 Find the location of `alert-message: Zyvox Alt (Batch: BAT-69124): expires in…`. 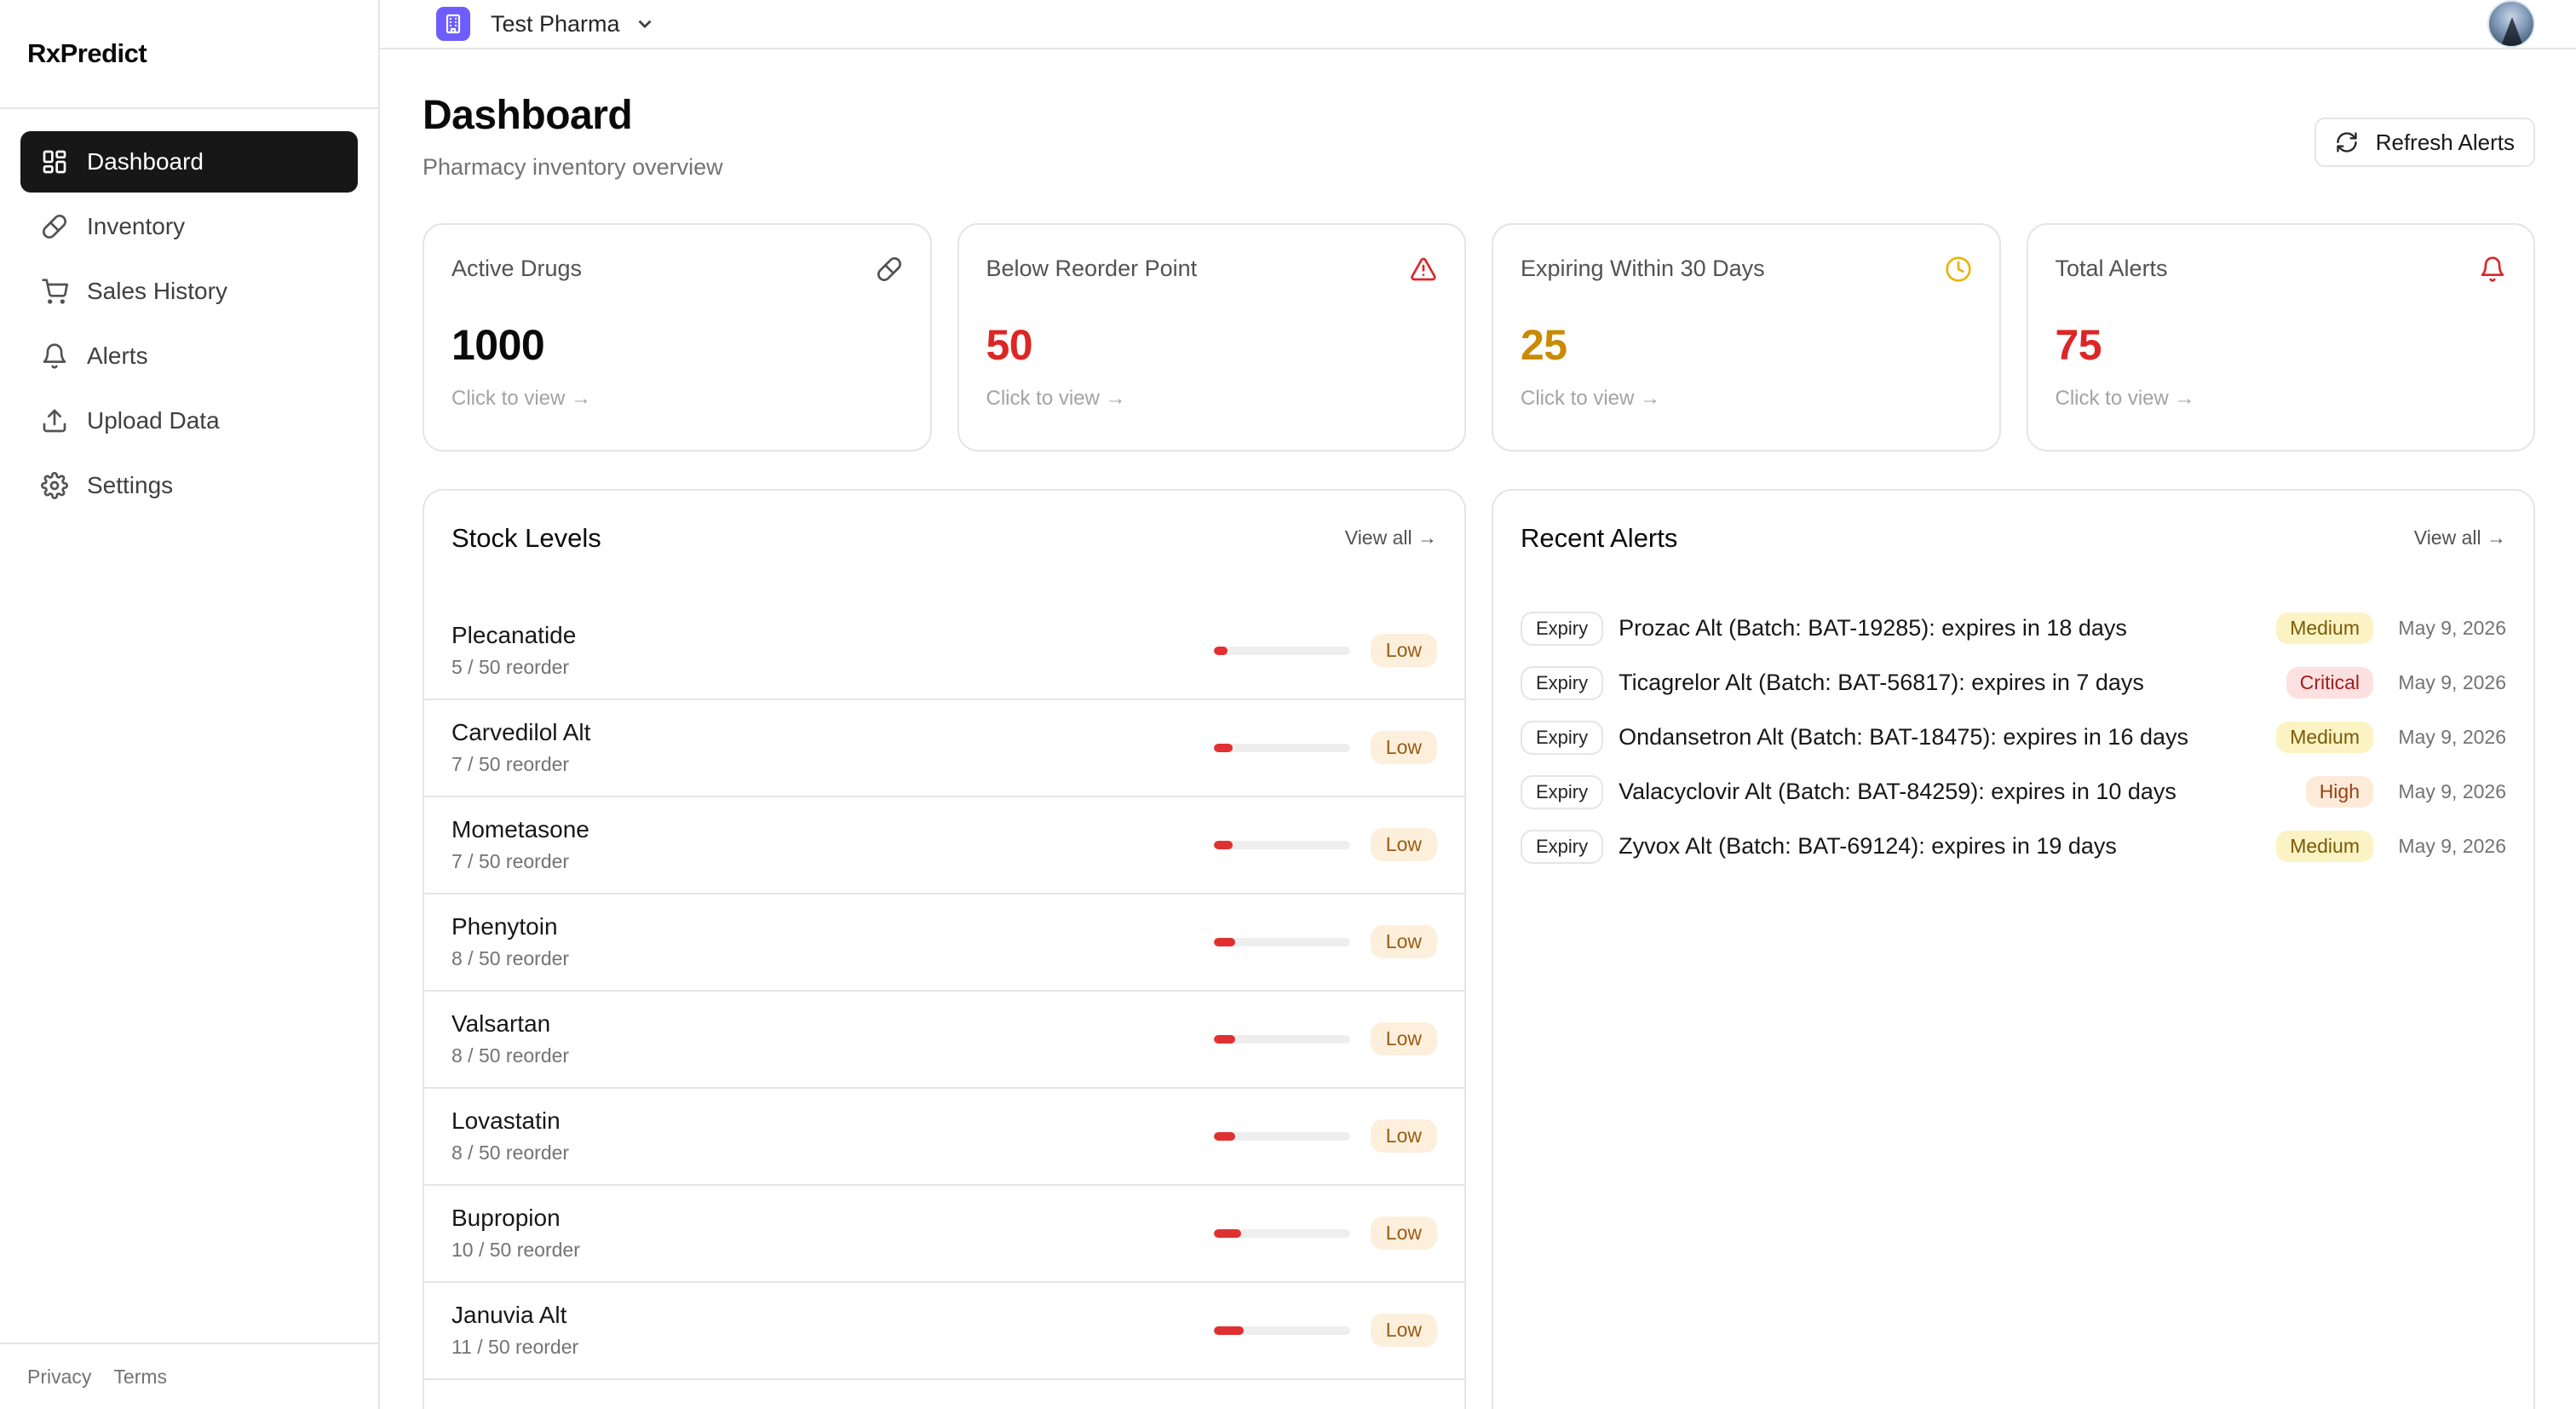

alert-message: Zyvox Alt (Batch: BAT-69124): expires in… is located at coordinates (1868, 846).